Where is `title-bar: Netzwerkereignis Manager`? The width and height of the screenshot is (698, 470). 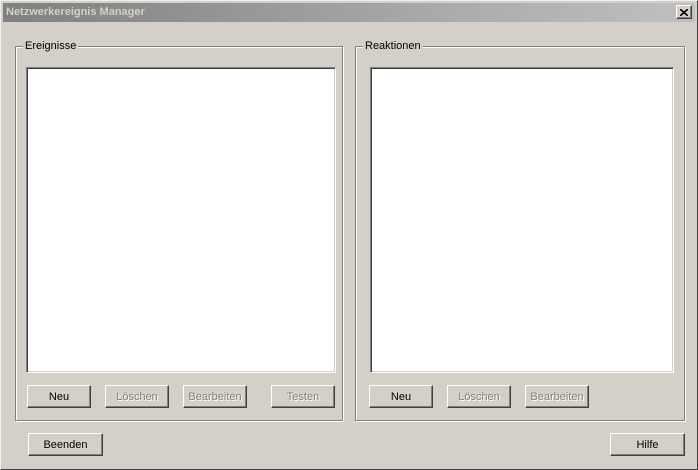
title-bar: Netzwerkereignis Manager is located at coordinates (349, 12).